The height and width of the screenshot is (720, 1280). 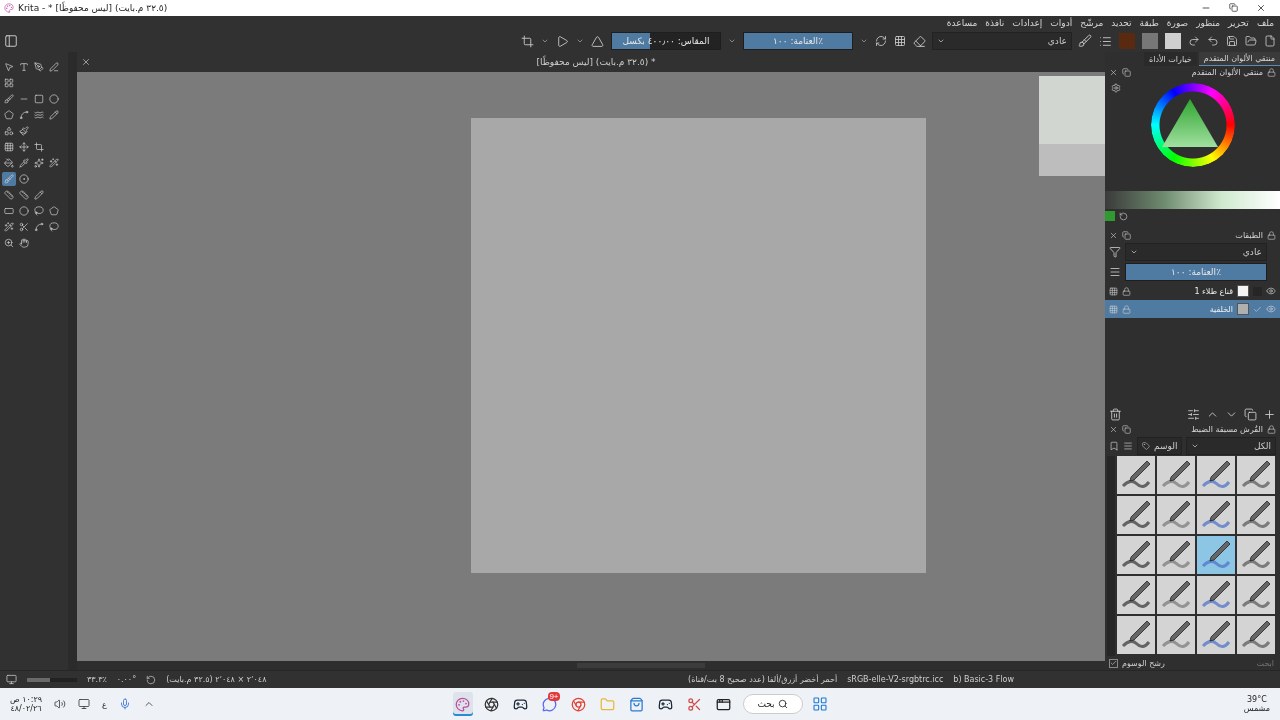 I want to click on pencil-tool, so click(x=54, y=115).